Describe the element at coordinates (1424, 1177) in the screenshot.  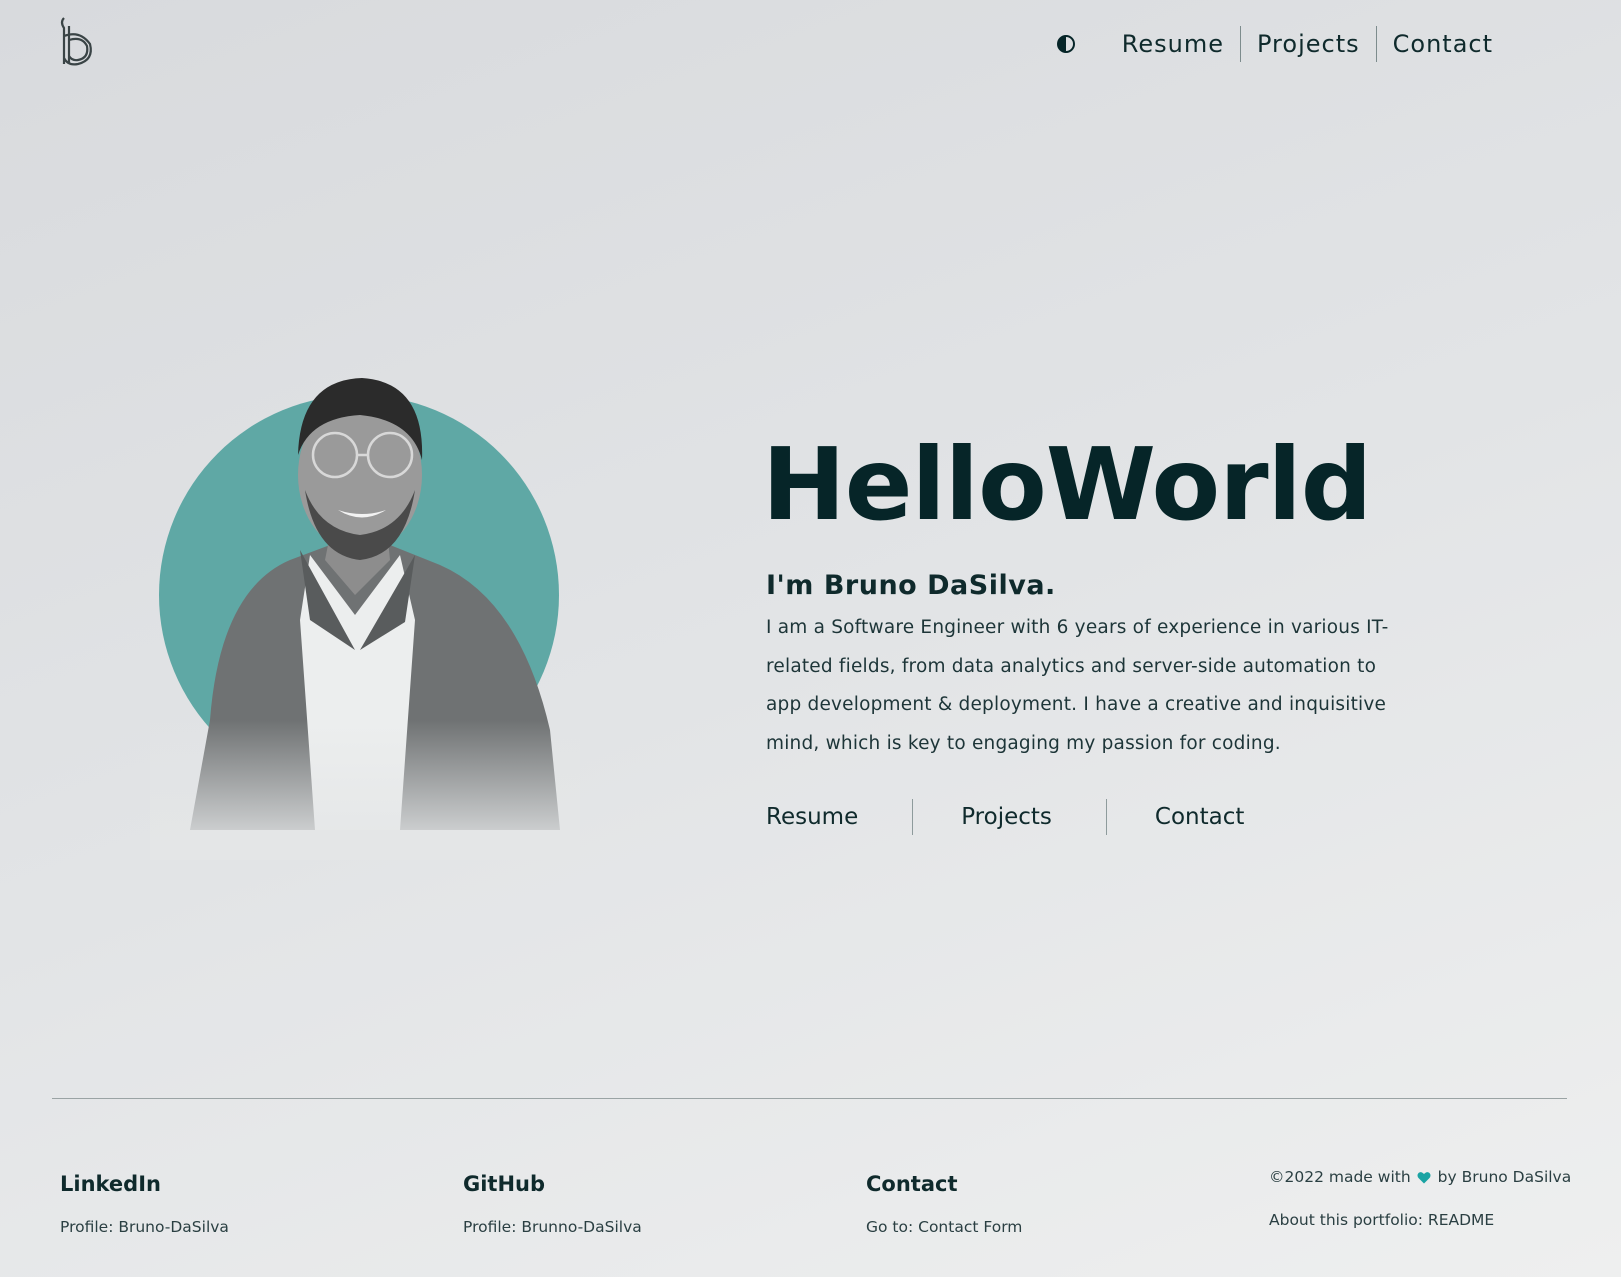
I see `heart-icon` at that location.